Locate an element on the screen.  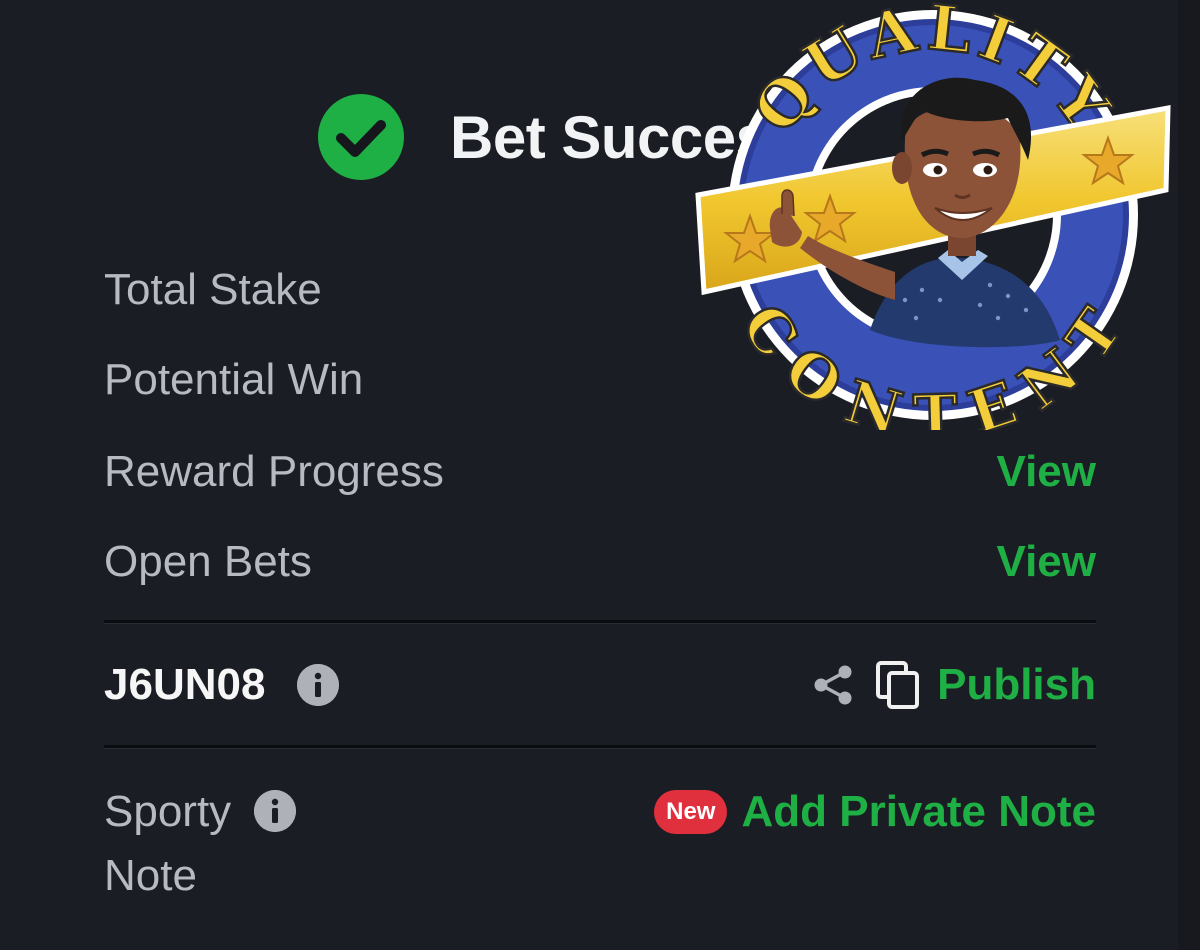
open-bets-row: Open Bets View is located at coordinates (600, 562).